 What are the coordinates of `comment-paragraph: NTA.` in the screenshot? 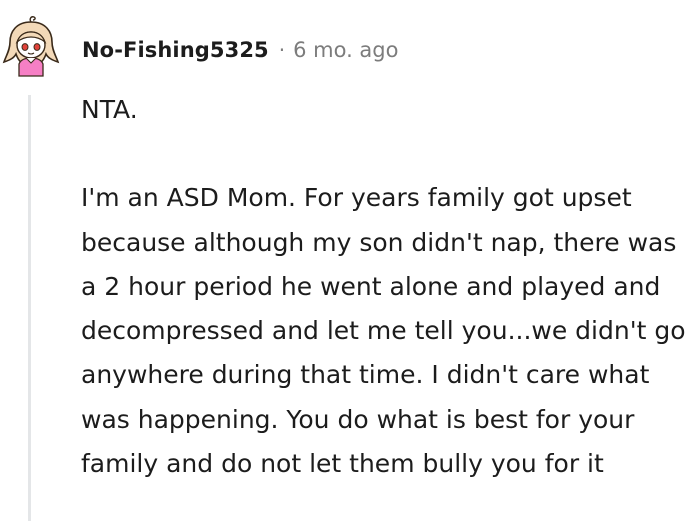 It's located at (109, 109).